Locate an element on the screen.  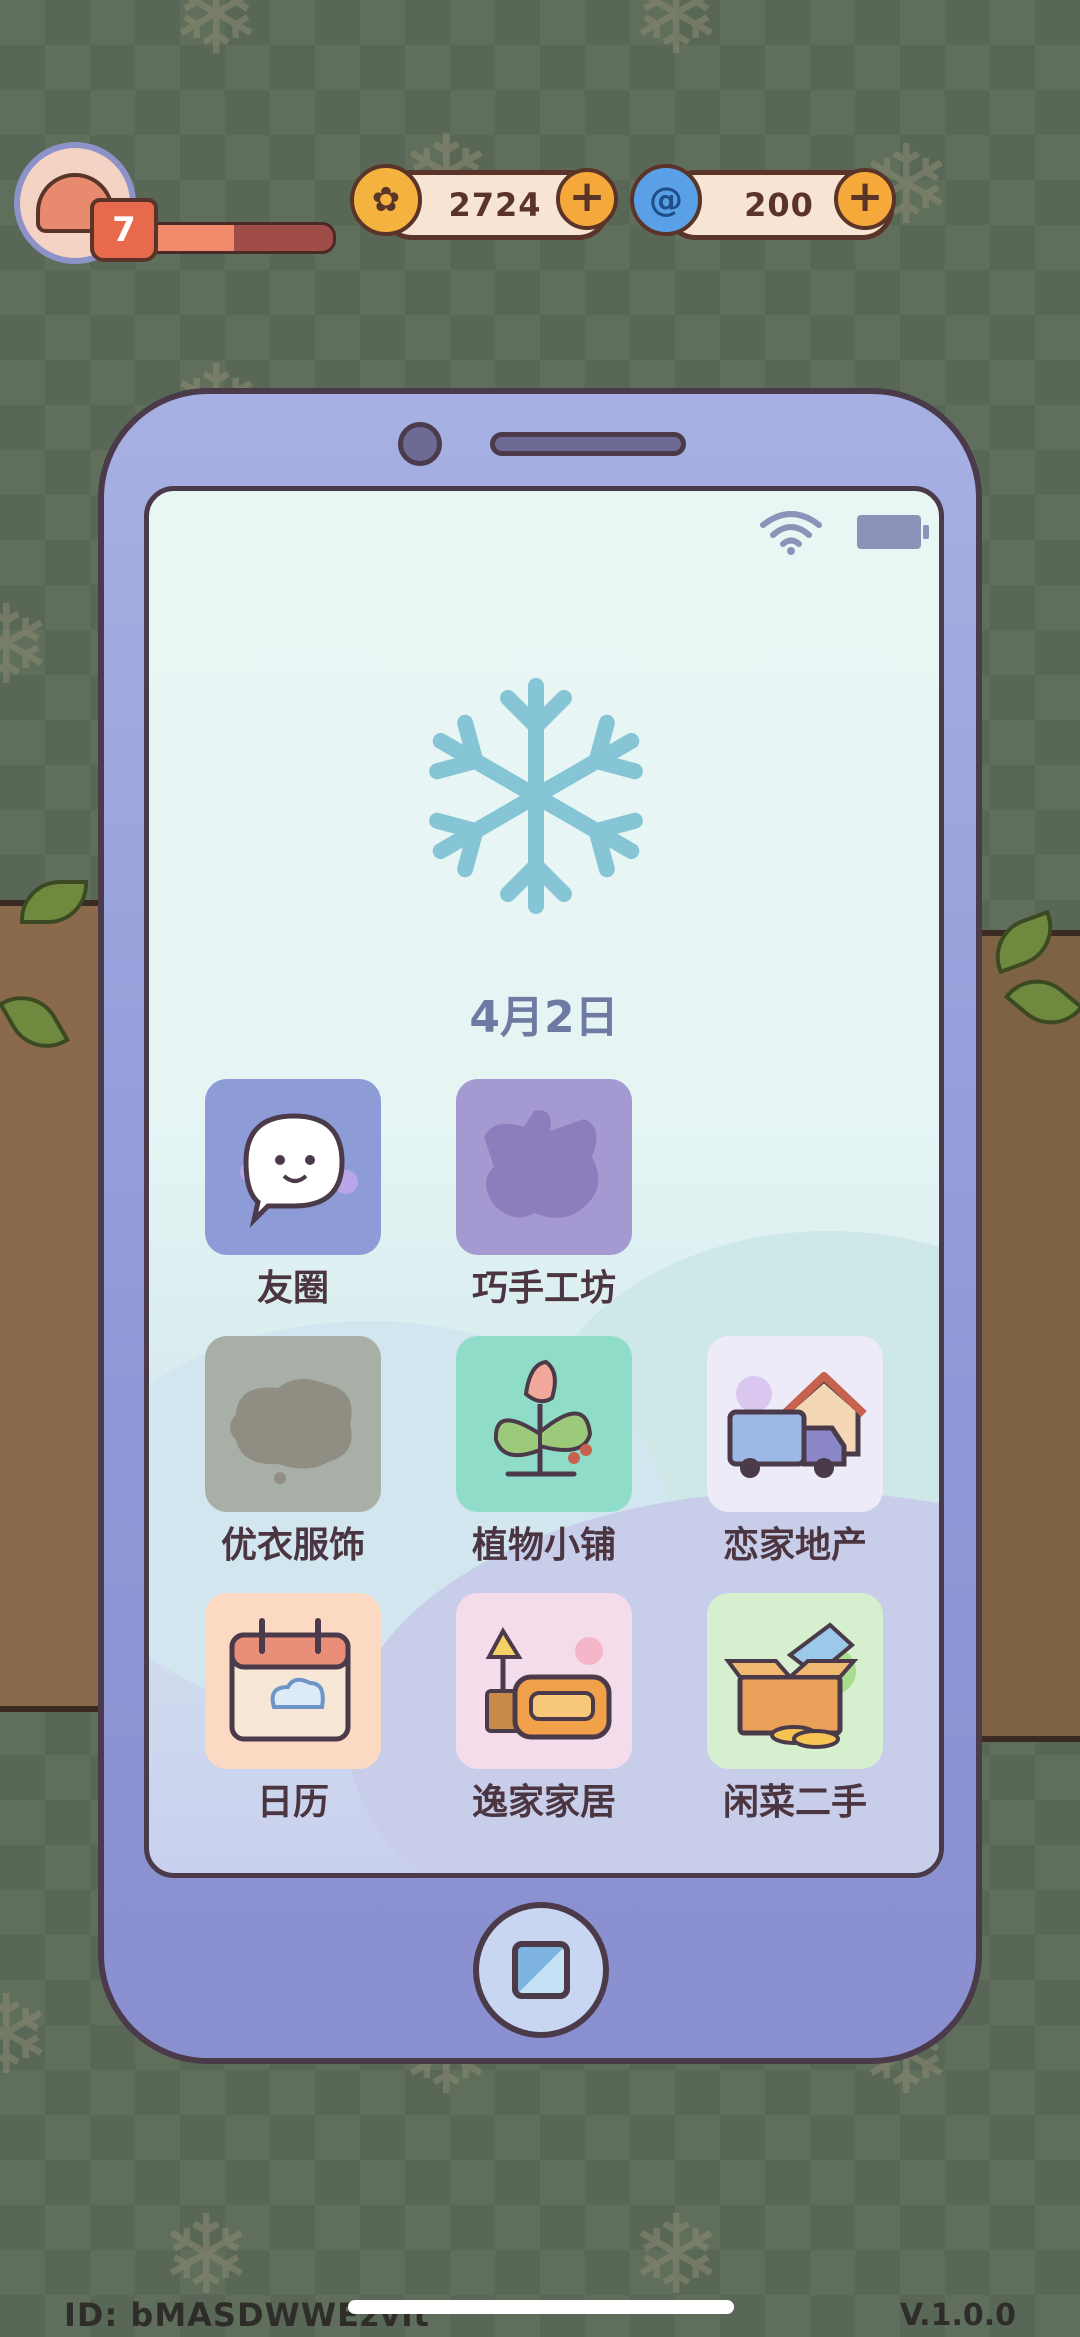
phone-camera is located at coordinates (420, 444).